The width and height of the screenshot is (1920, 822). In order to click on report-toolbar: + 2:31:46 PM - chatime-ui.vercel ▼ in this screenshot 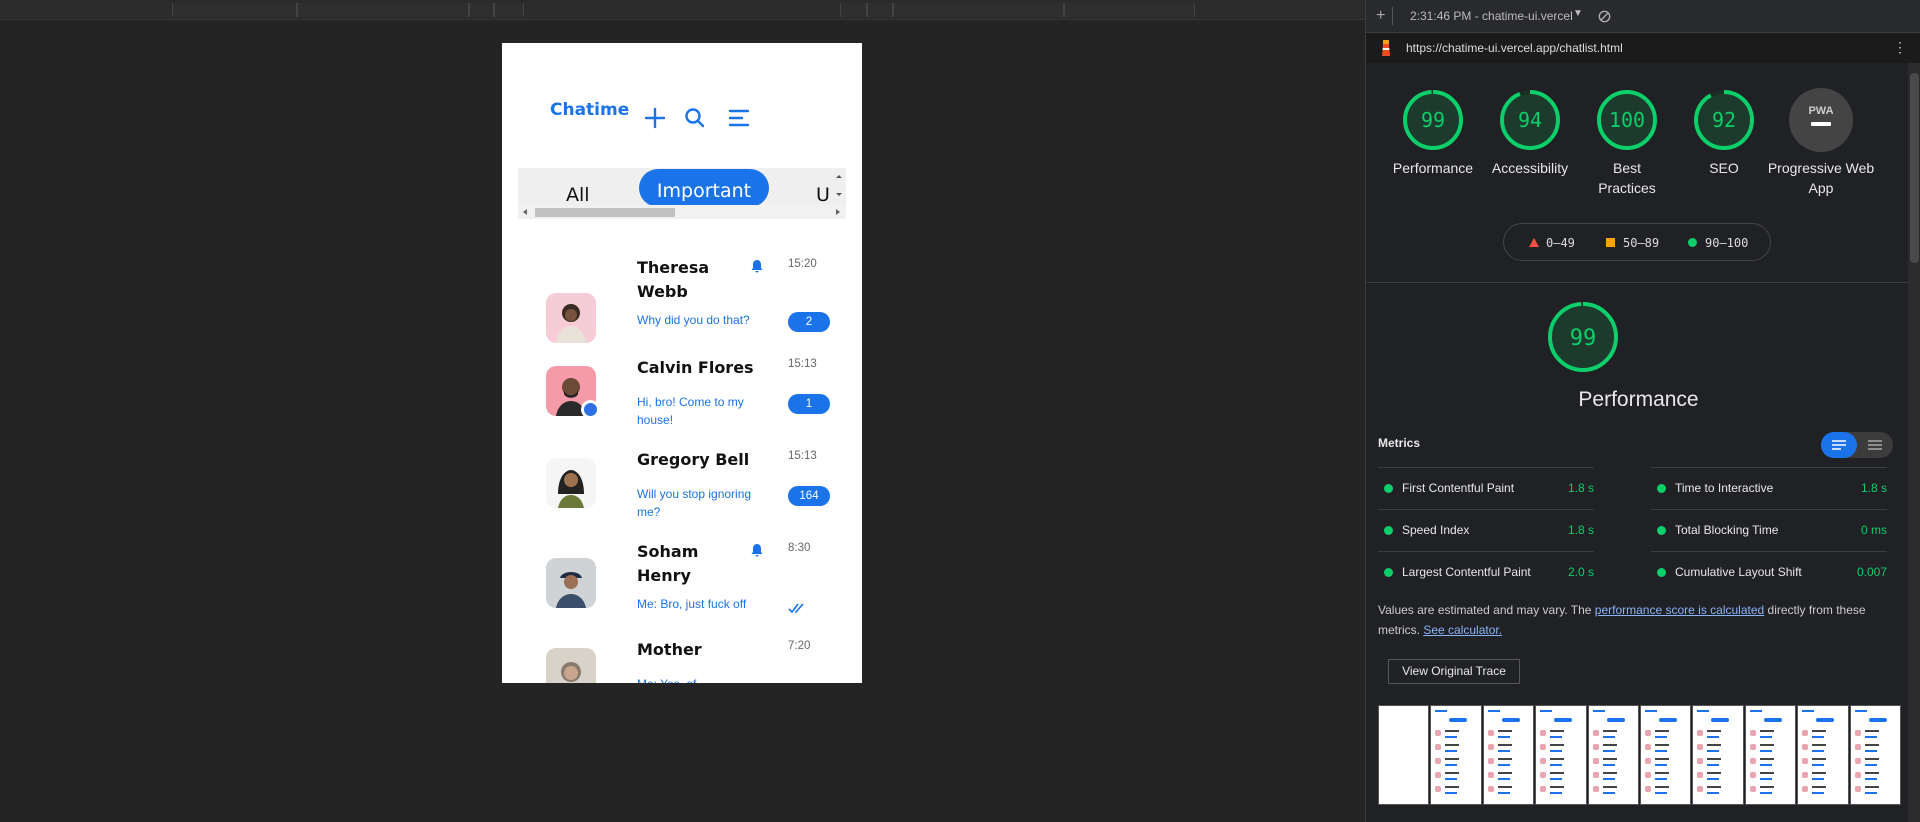, I will do `click(1643, 16)`.